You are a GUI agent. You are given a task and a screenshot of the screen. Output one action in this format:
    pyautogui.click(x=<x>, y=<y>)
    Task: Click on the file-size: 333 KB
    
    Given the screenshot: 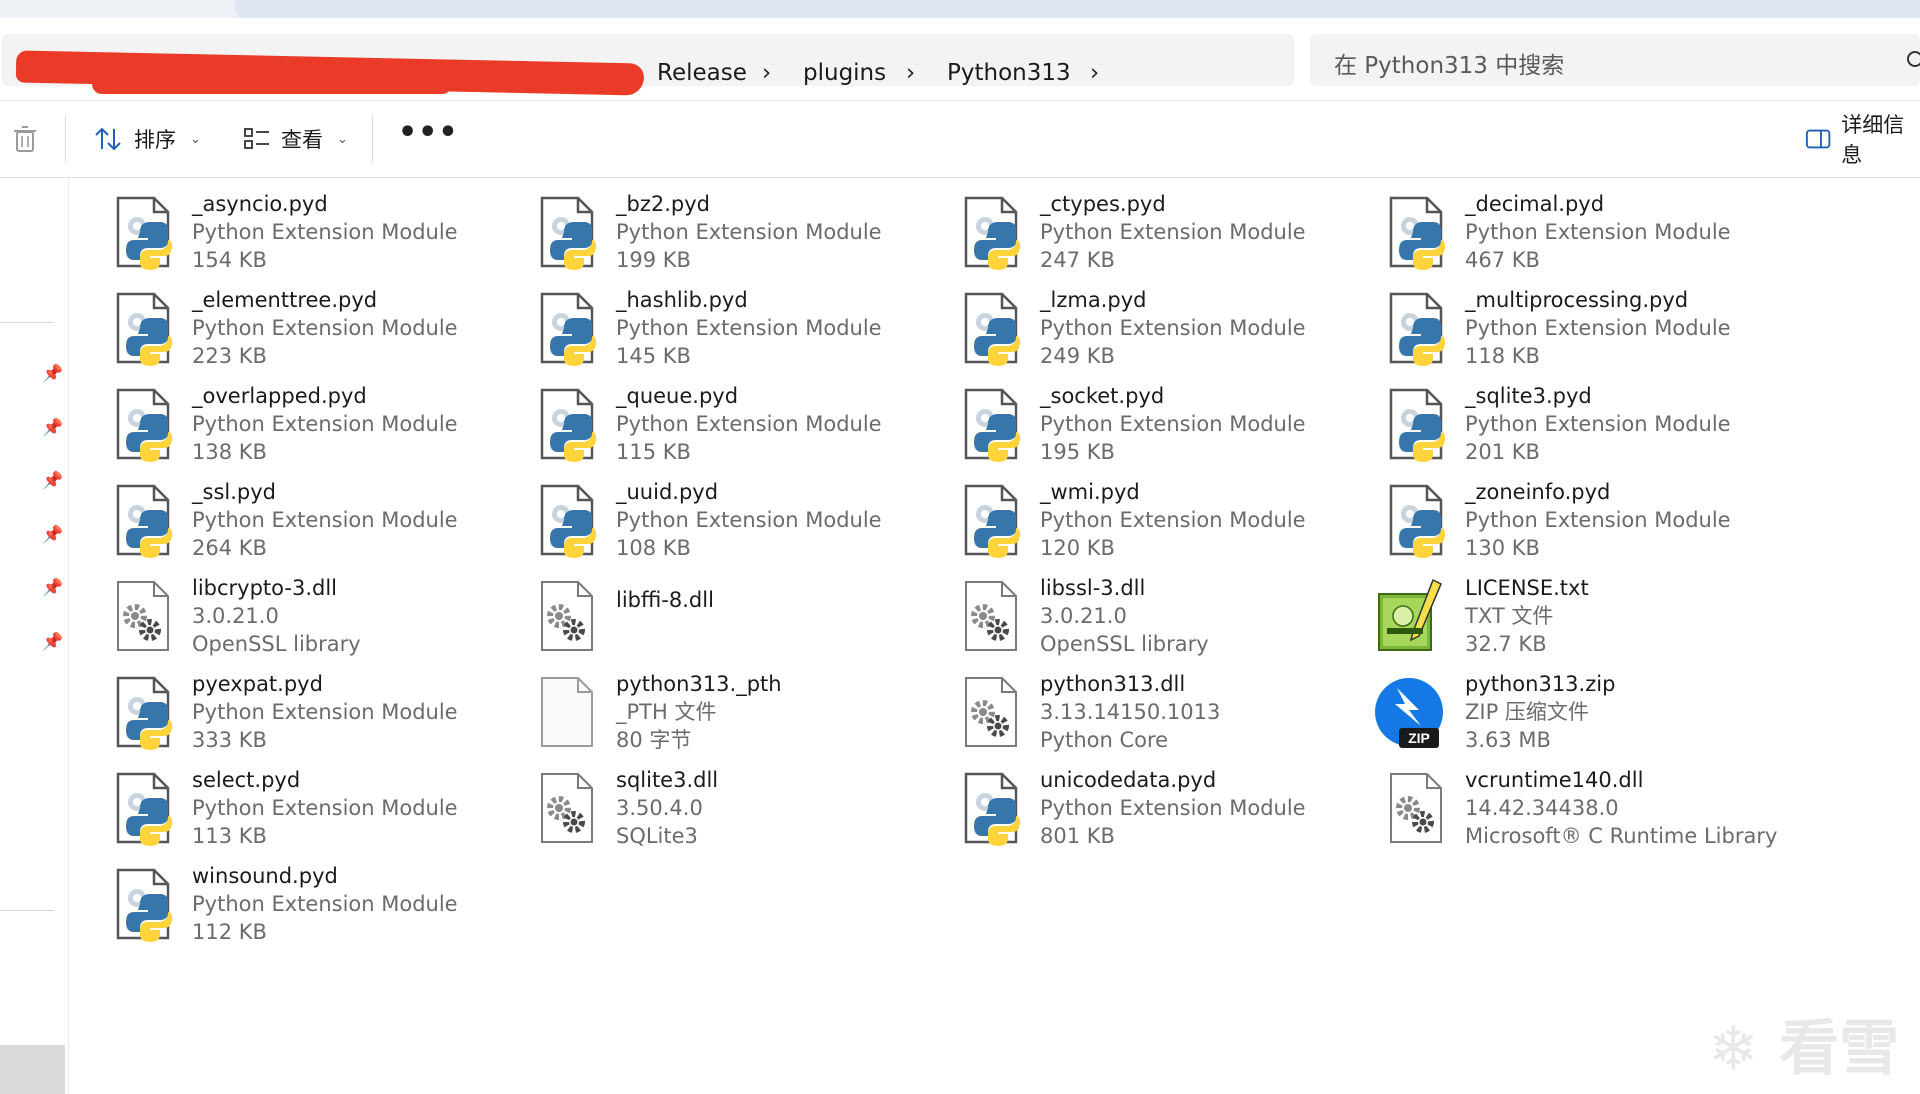 What is the action you would take?
    pyautogui.click(x=229, y=740)
    